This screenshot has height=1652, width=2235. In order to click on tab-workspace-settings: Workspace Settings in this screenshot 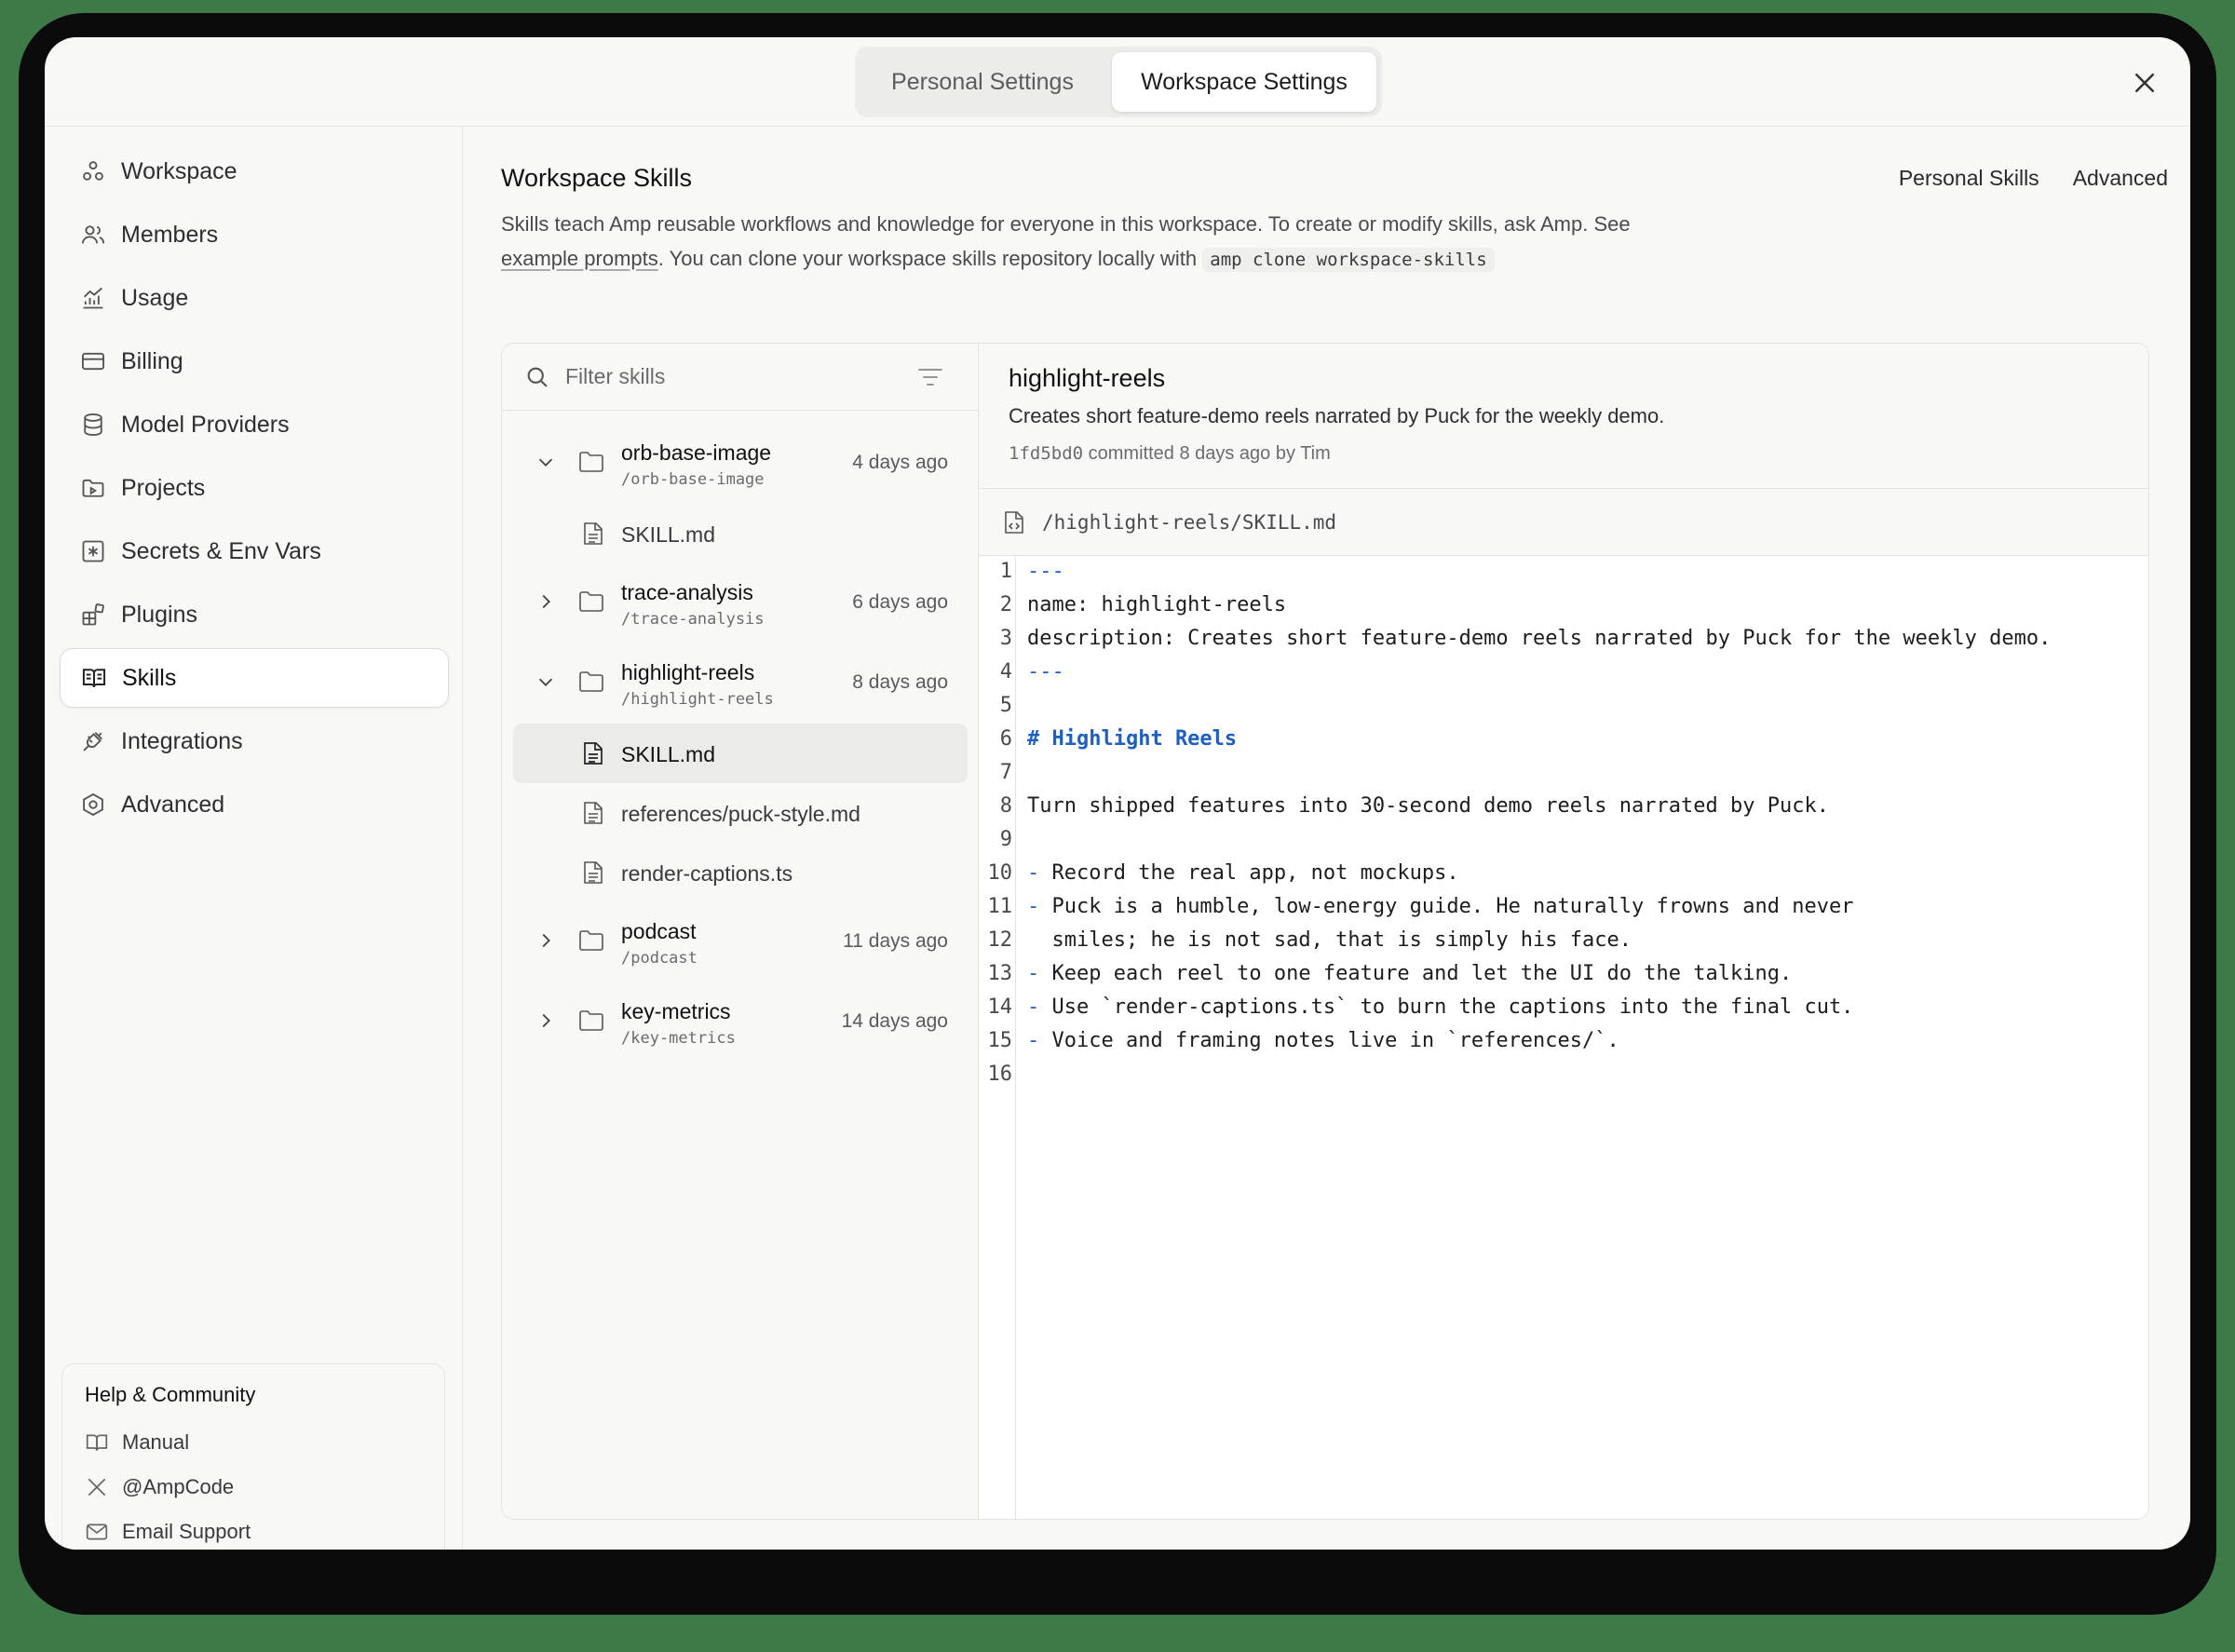, I will do `click(1244, 82)`.